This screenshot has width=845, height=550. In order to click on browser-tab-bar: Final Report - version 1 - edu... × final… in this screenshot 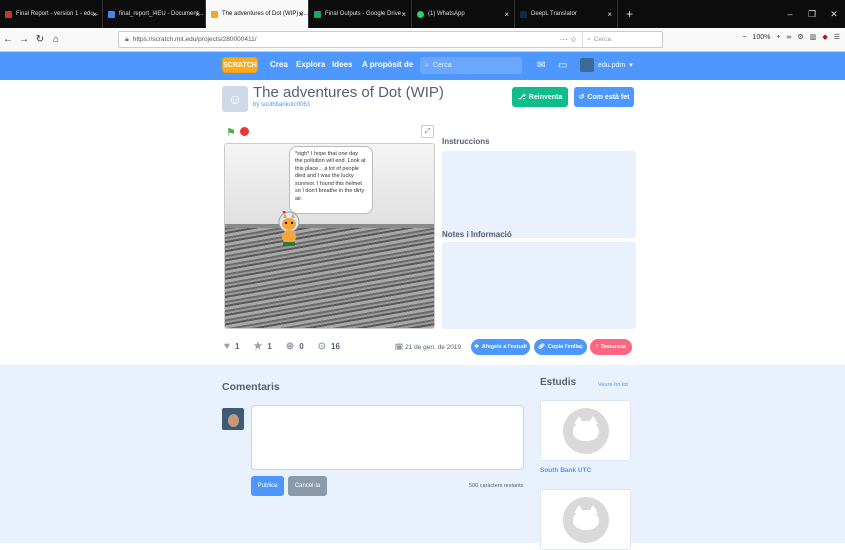, I will do `click(422, 14)`.